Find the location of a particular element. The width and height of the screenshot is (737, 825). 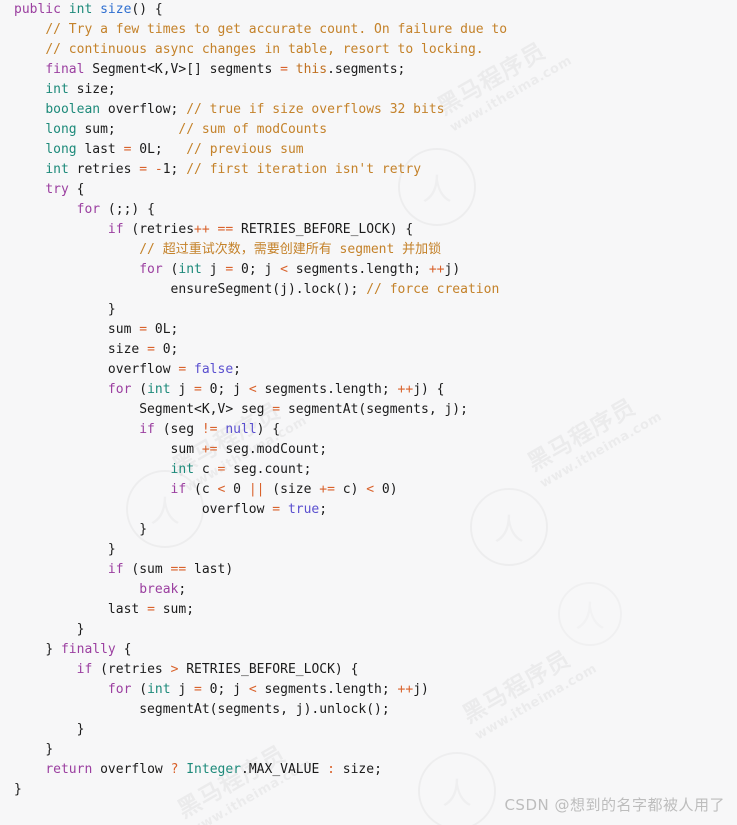

code-line: overflow = false; is located at coordinates (368, 370).